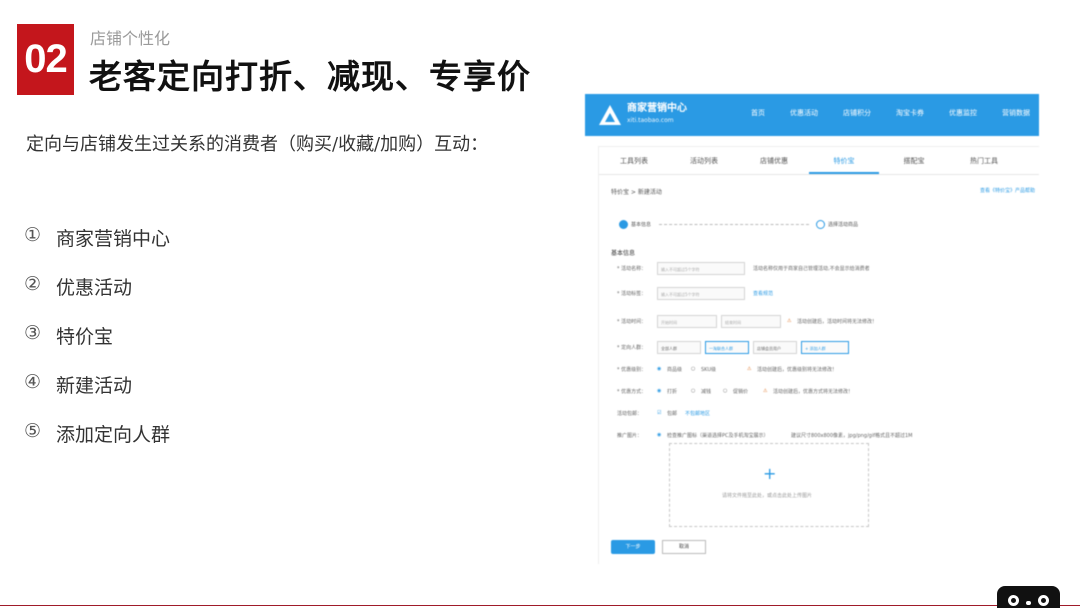  Describe the element at coordinates (829, 225) in the screenshot. I see `progress-steps: 基本信息 选择活动商品` at that location.